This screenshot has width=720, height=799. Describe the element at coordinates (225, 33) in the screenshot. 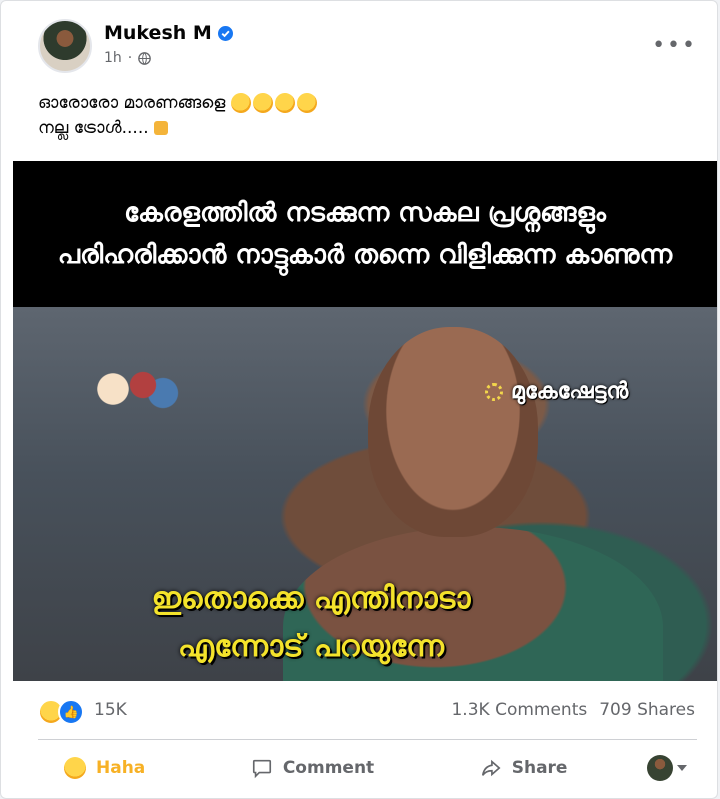

I see `verified-badge-icon` at that location.